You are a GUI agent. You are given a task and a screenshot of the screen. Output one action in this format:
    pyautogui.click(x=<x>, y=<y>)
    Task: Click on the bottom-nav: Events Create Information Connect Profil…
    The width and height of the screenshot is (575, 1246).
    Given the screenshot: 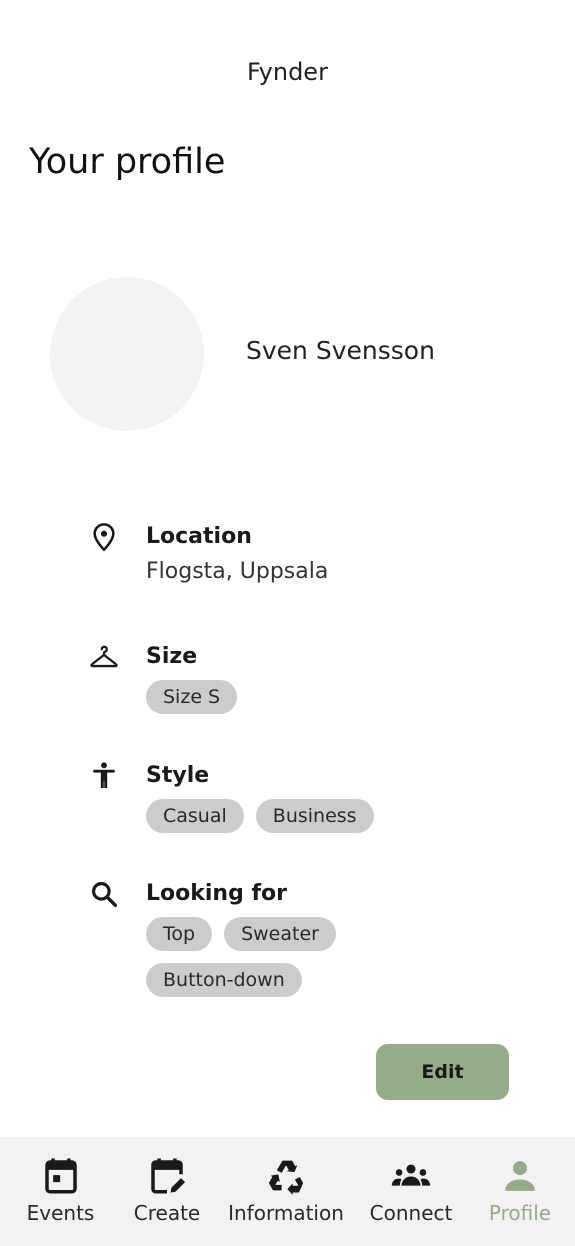 What is the action you would take?
    pyautogui.click(x=287, y=1191)
    